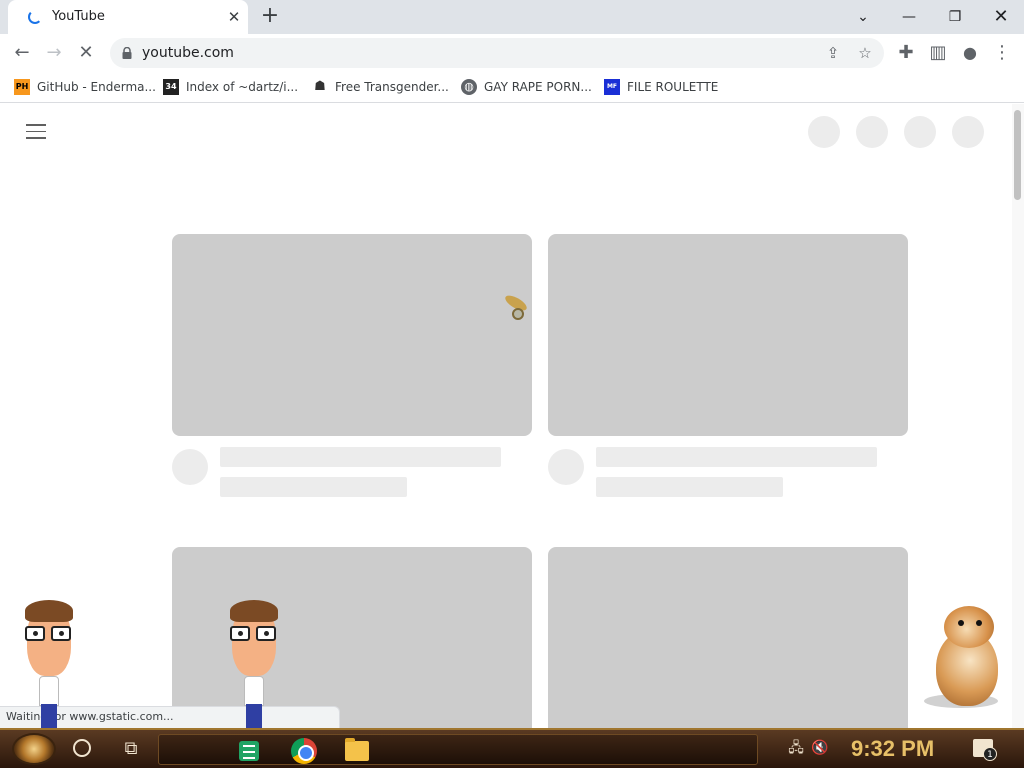  Describe the element at coordinates (1001, 17) in the screenshot. I see `window-close-icon: ✕` at that location.